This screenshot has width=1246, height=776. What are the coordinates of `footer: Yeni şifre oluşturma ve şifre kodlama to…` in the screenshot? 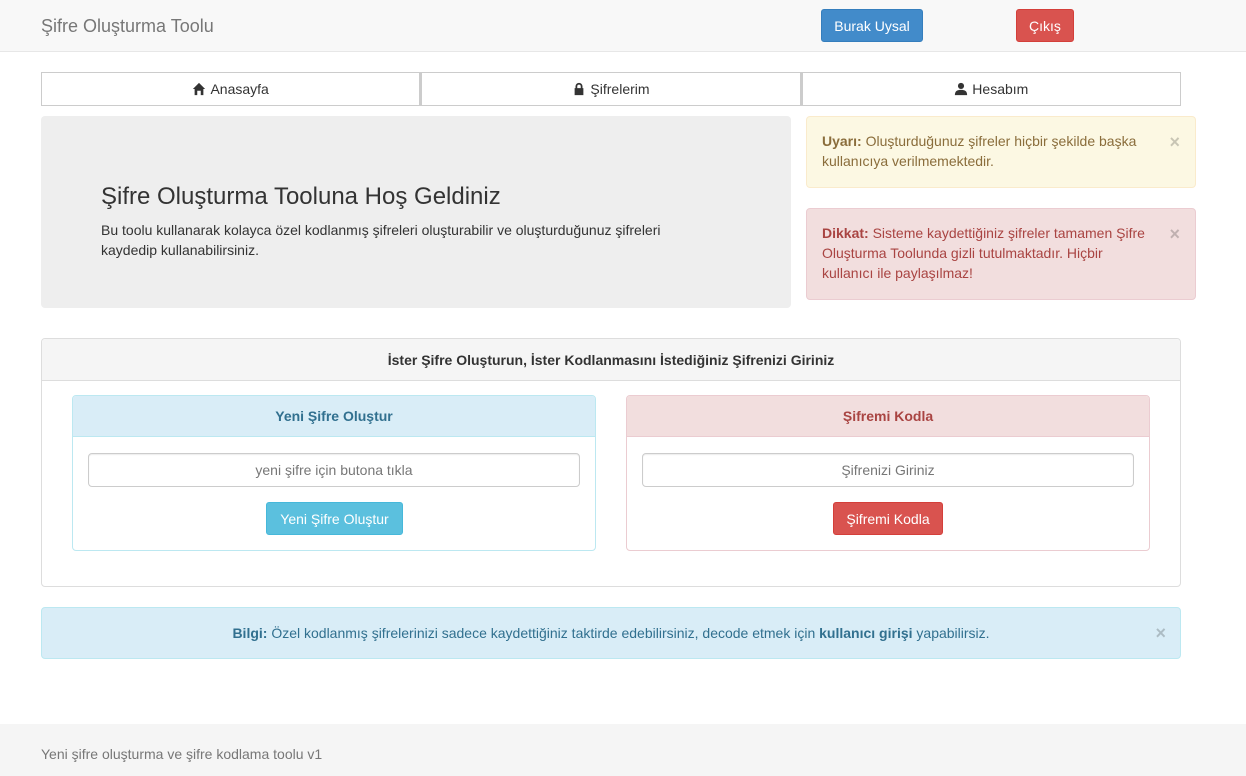 It's located at (623, 750).